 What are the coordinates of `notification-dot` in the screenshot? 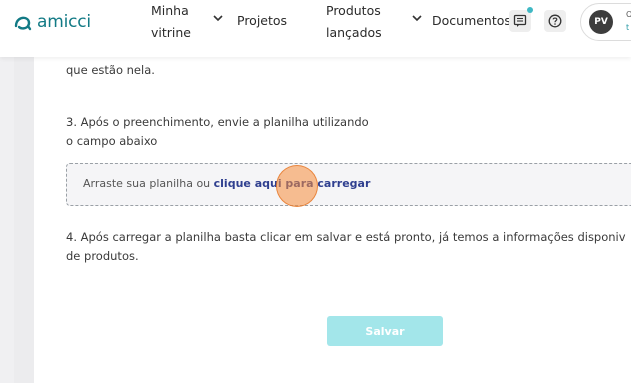 It's located at (530, 10).